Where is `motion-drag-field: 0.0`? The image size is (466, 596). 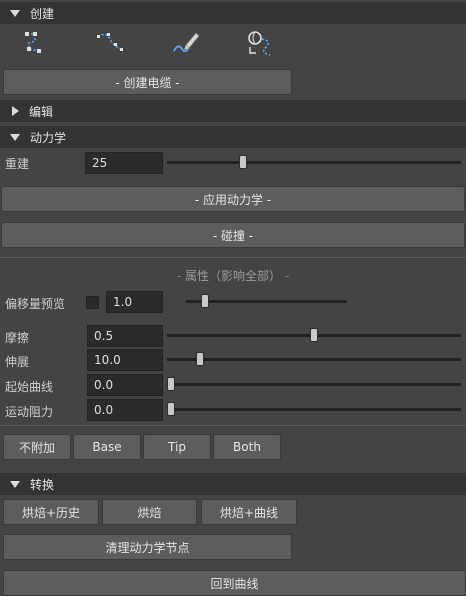
motion-drag-field: 0.0 is located at coordinates (125, 410).